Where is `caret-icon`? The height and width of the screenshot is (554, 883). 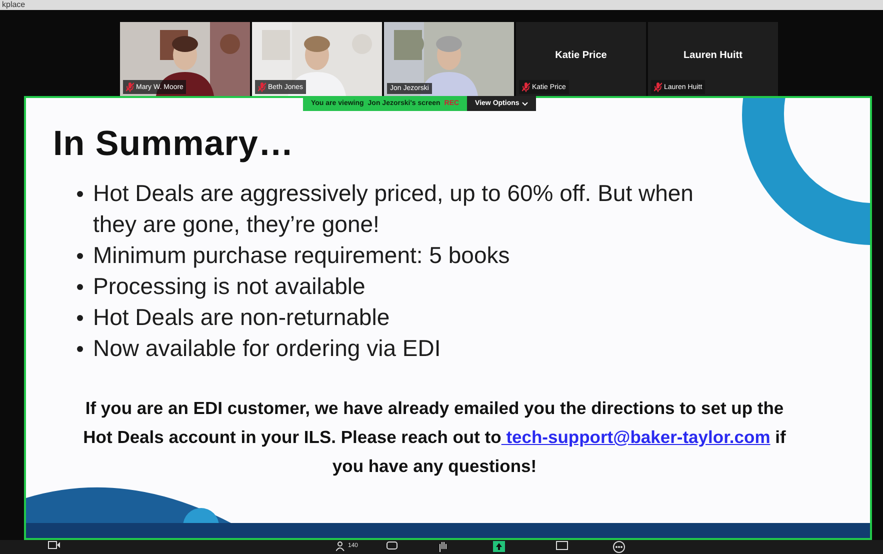 caret-icon is located at coordinates (525, 104).